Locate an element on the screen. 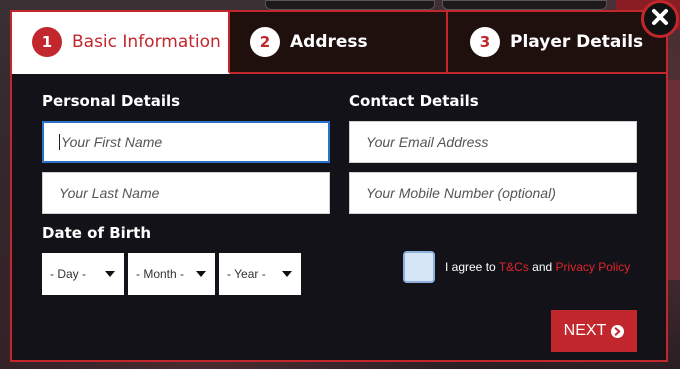 The image size is (680, 369). close-x-icon is located at coordinates (660, 19).